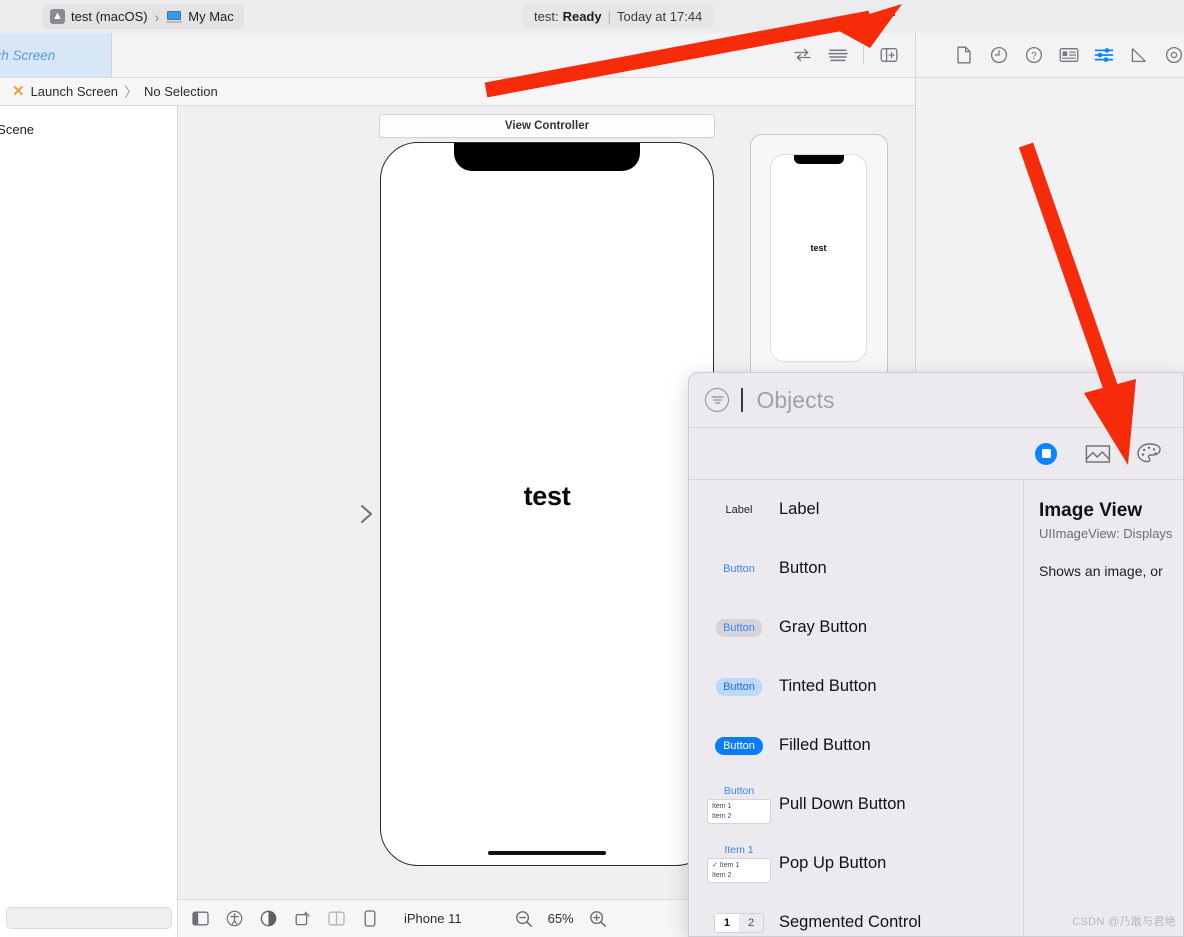  What do you see at coordinates (57, 16) in the screenshot?
I see `app-icon: ▲` at bounding box center [57, 16].